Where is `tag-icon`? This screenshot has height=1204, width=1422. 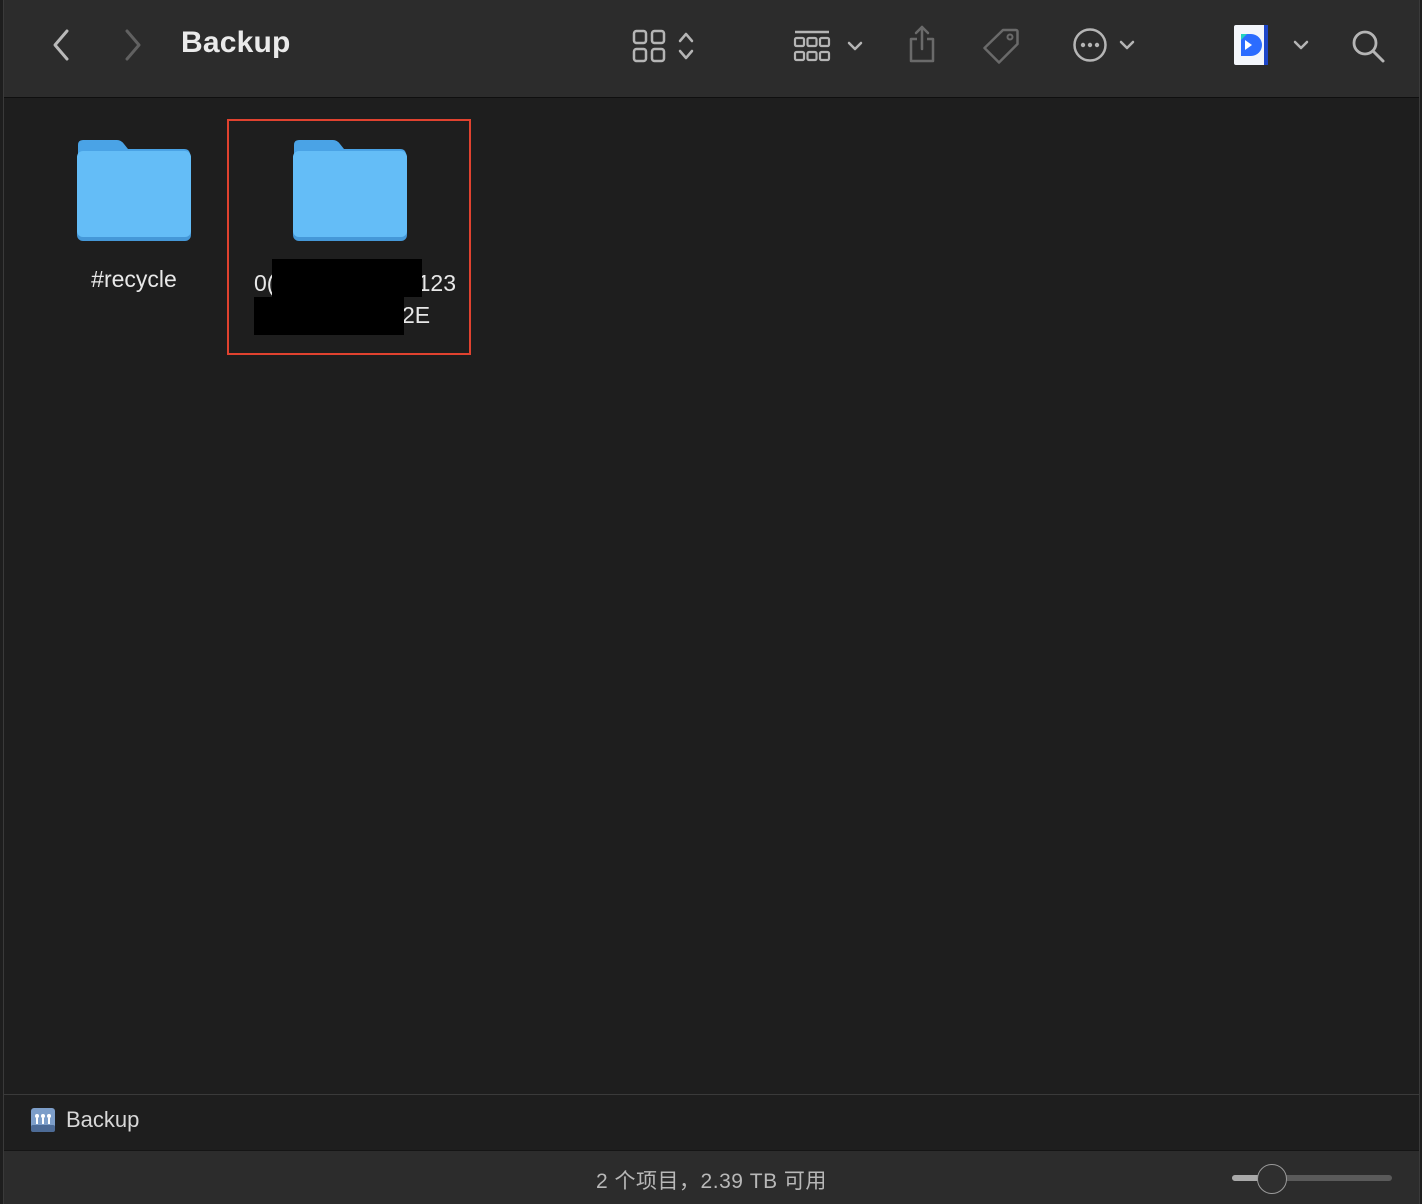 tag-icon is located at coordinates (1001, 46).